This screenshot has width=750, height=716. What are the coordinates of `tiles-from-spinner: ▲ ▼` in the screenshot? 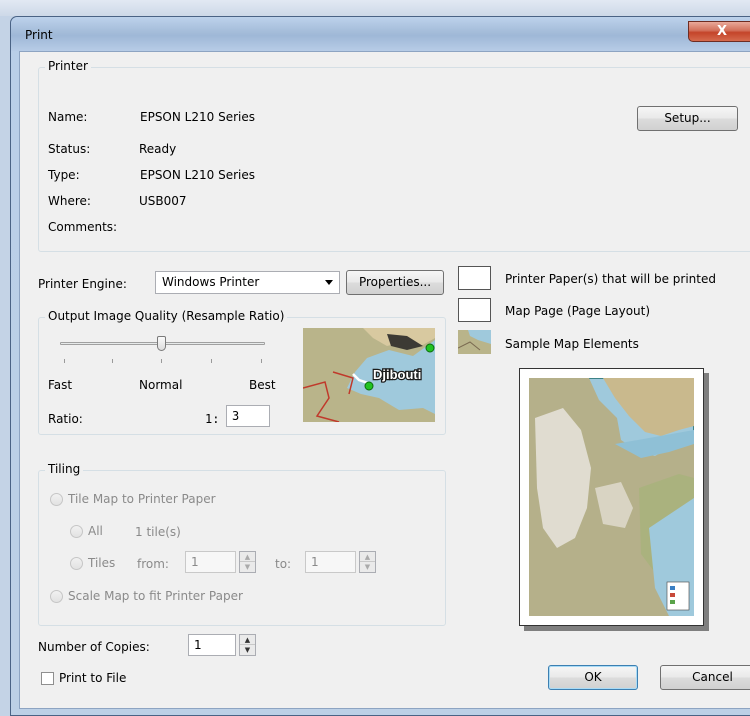 It's located at (247, 562).